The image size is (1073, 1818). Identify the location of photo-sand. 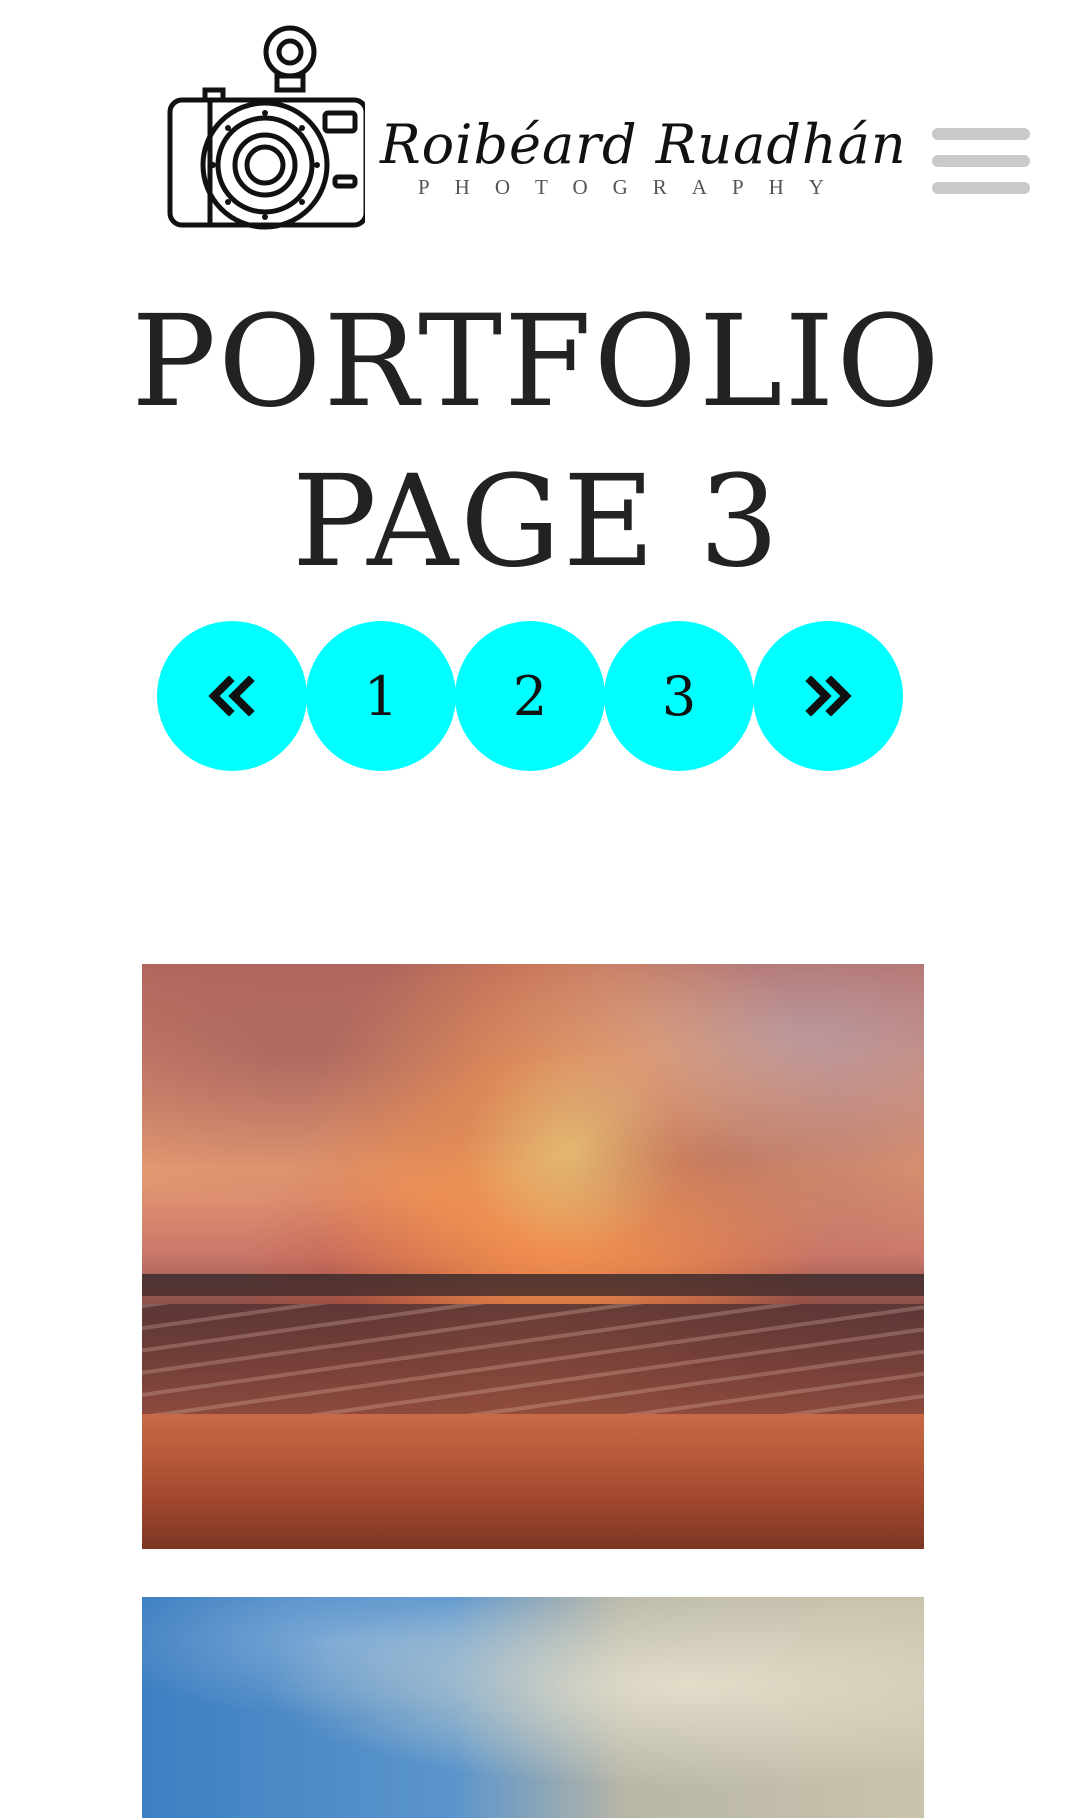
(533, 1481).